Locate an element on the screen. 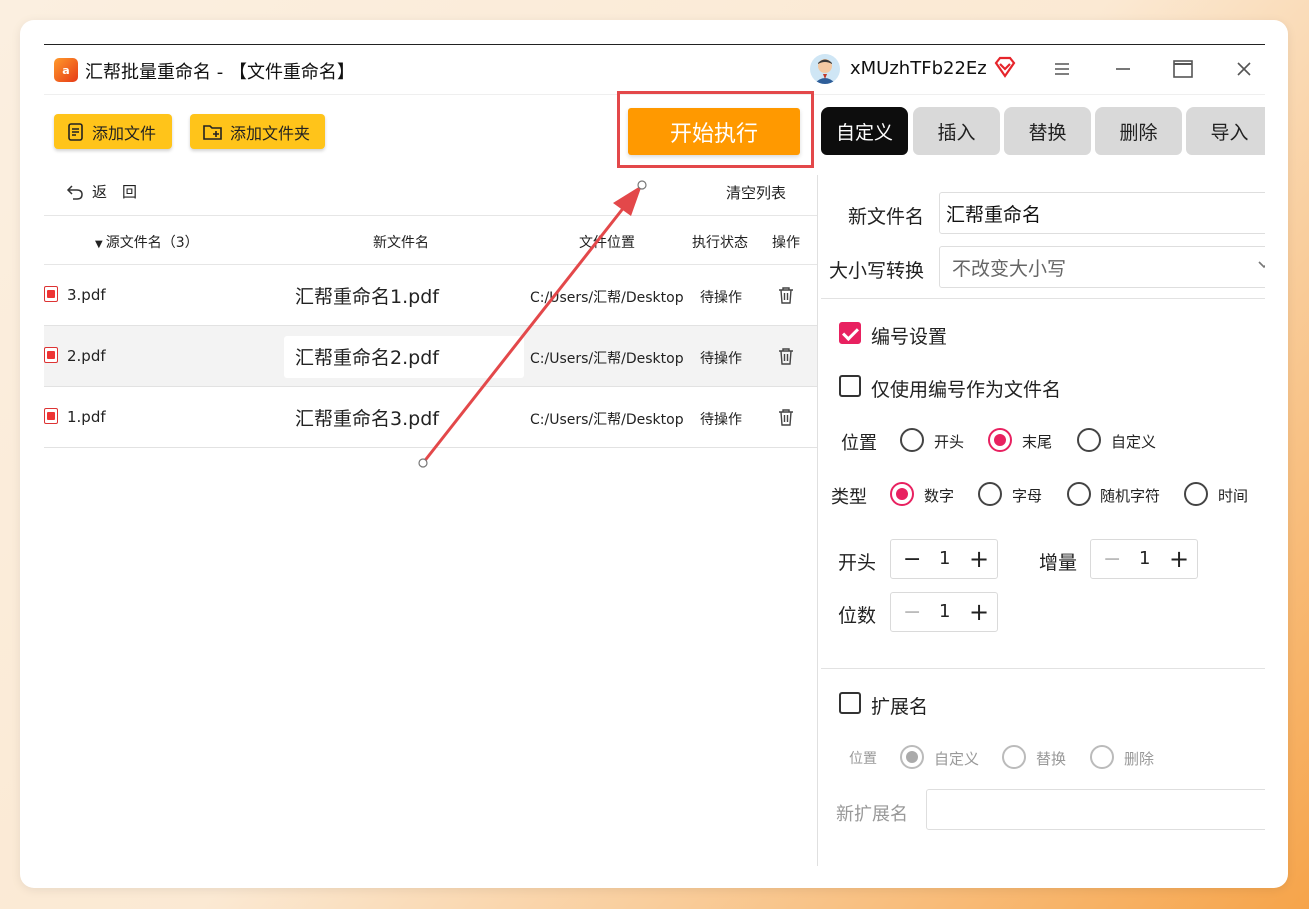 The width and height of the screenshot is (1309, 909). annotation-arrow is located at coordinates (532, 324).